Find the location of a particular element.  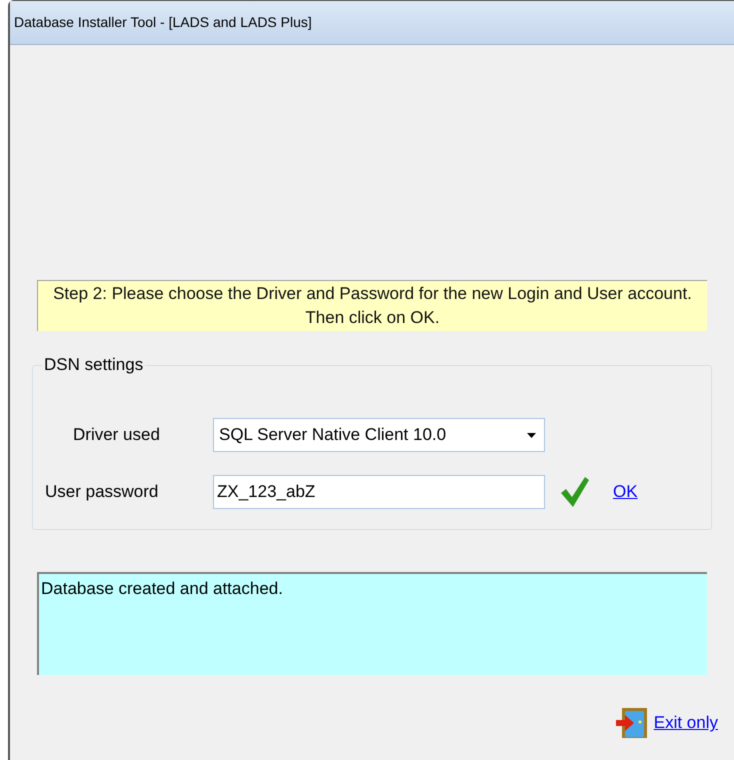

exit-door-icon is located at coordinates (632, 723).